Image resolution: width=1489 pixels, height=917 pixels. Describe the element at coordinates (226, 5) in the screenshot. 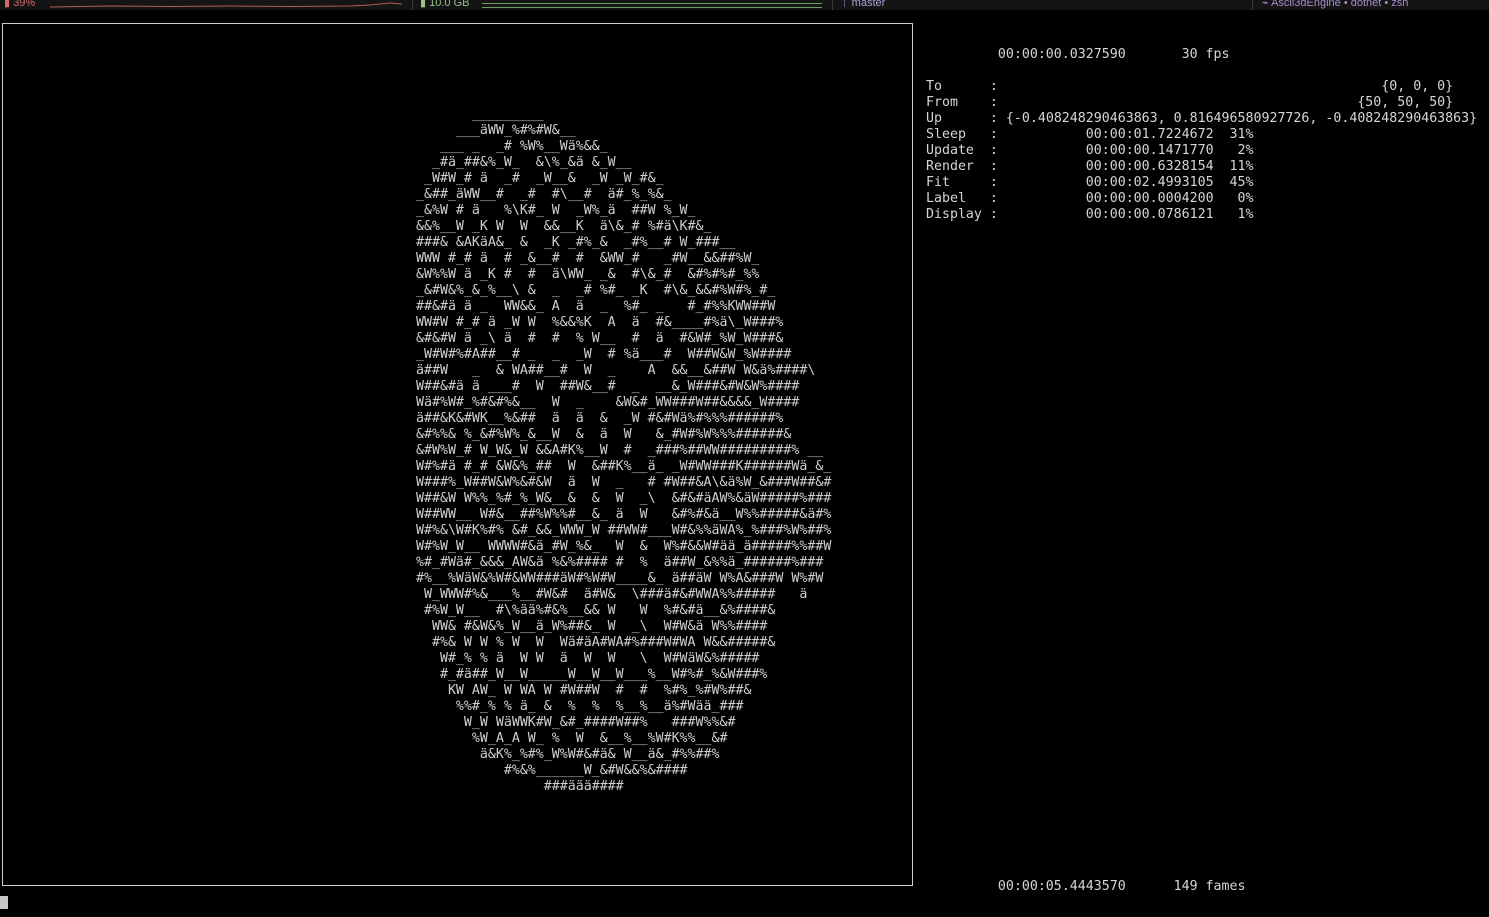

I see `cpu-graph` at that location.